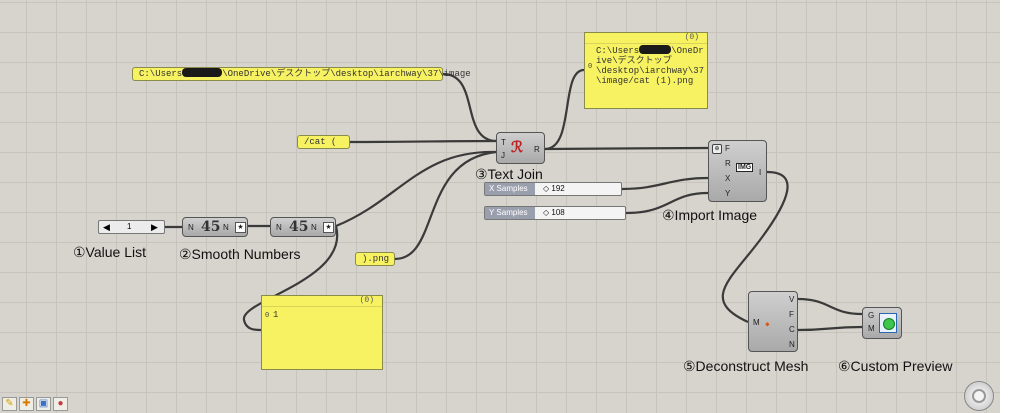 The width and height of the screenshot is (1024, 413). I want to click on x-samples-name: X Samples, so click(510, 189).